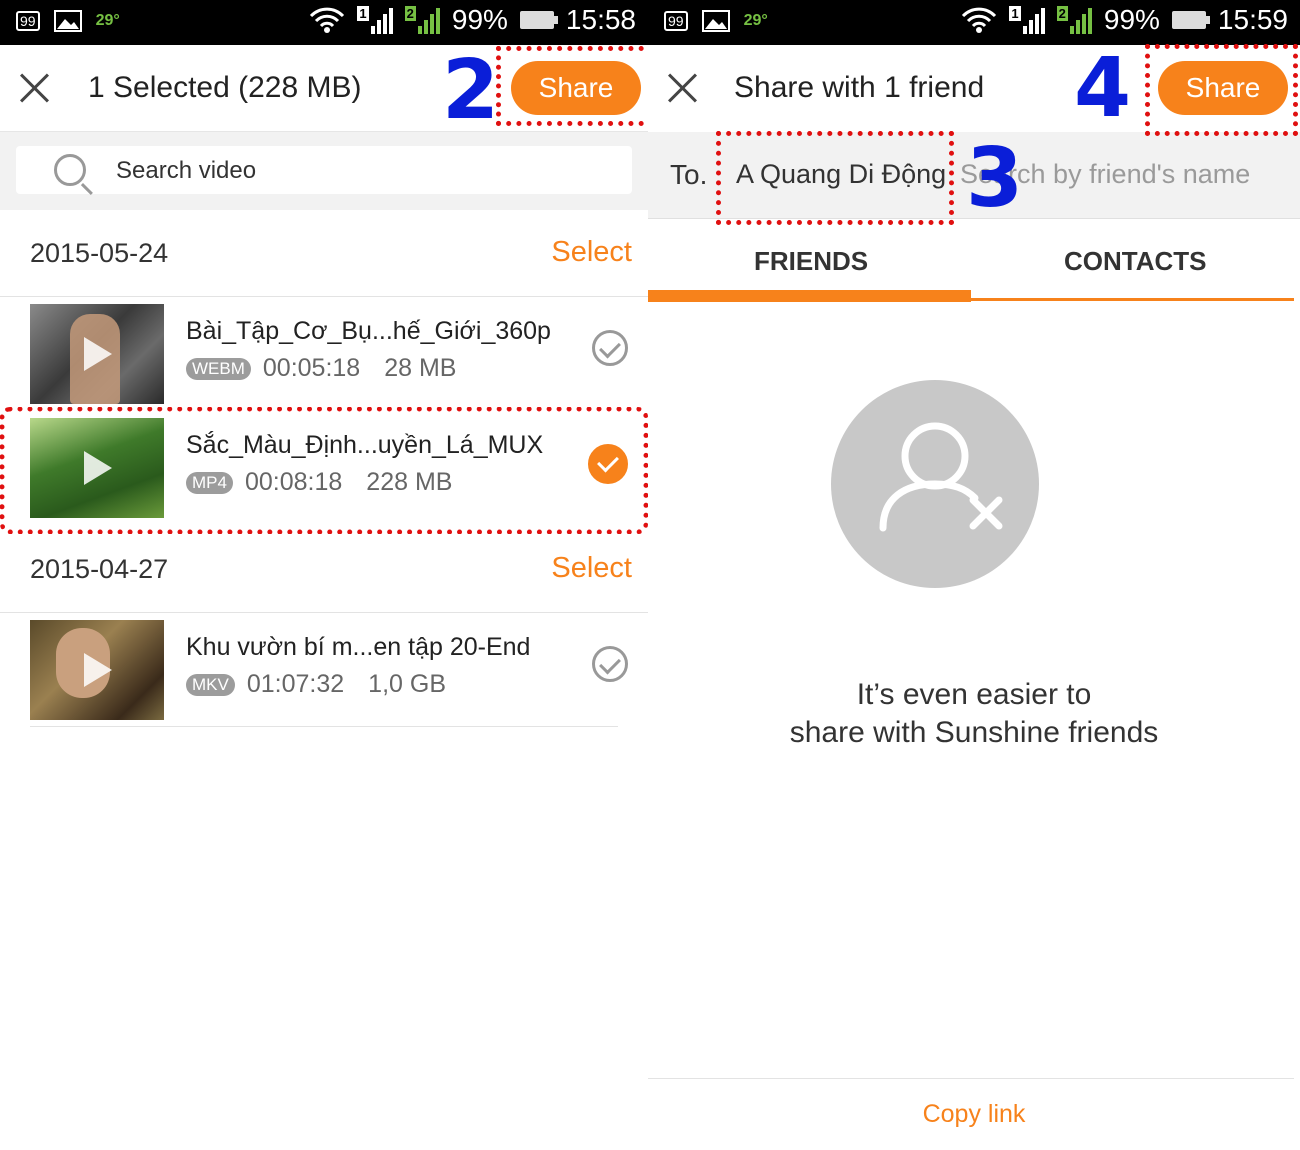 The height and width of the screenshot is (1150, 1300). Describe the element at coordinates (186, 170) in the screenshot. I see `search-placeholder: Search video` at that location.